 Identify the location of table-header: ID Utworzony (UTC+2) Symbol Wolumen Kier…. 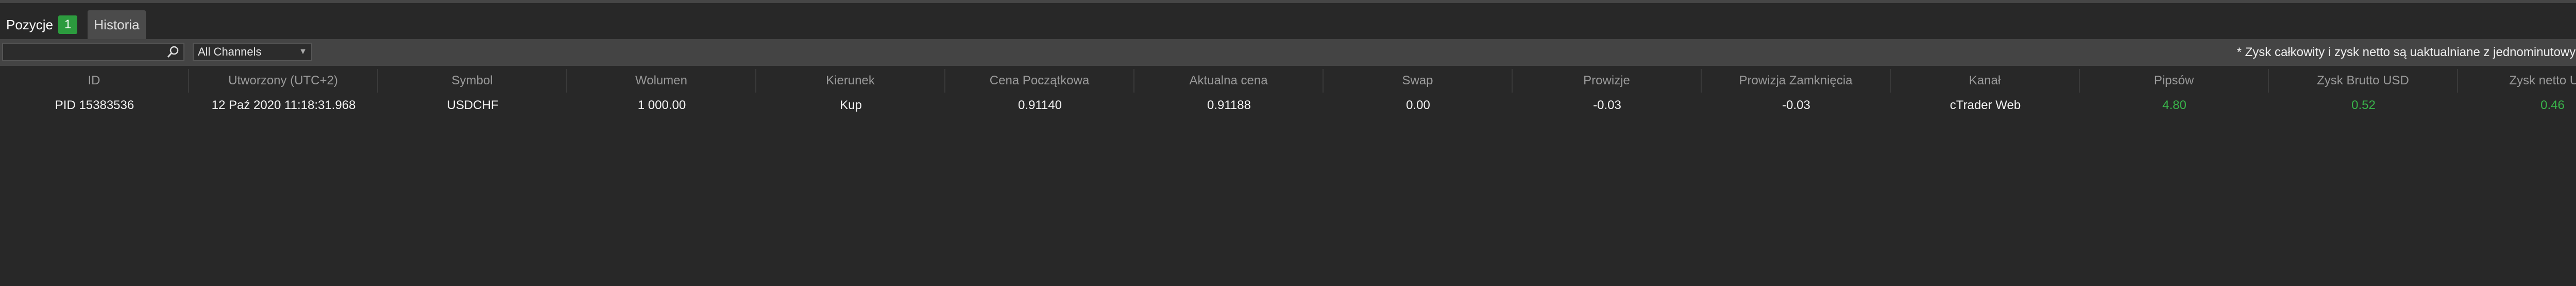
(1288, 81).